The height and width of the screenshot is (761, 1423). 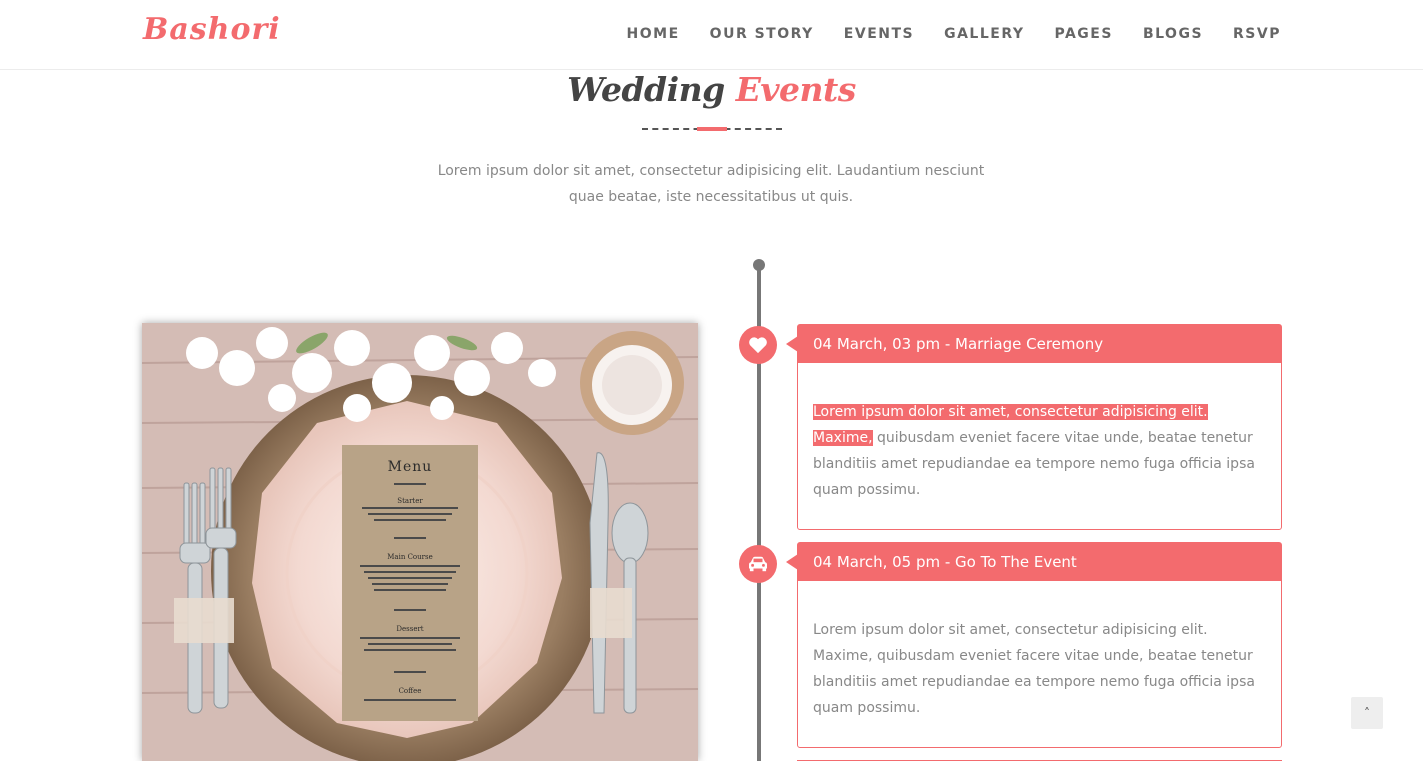 What do you see at coordinates (1084, 34) in the screenshot?
I see `nav-pages: PAGES` at bounding box center [1084, 34].